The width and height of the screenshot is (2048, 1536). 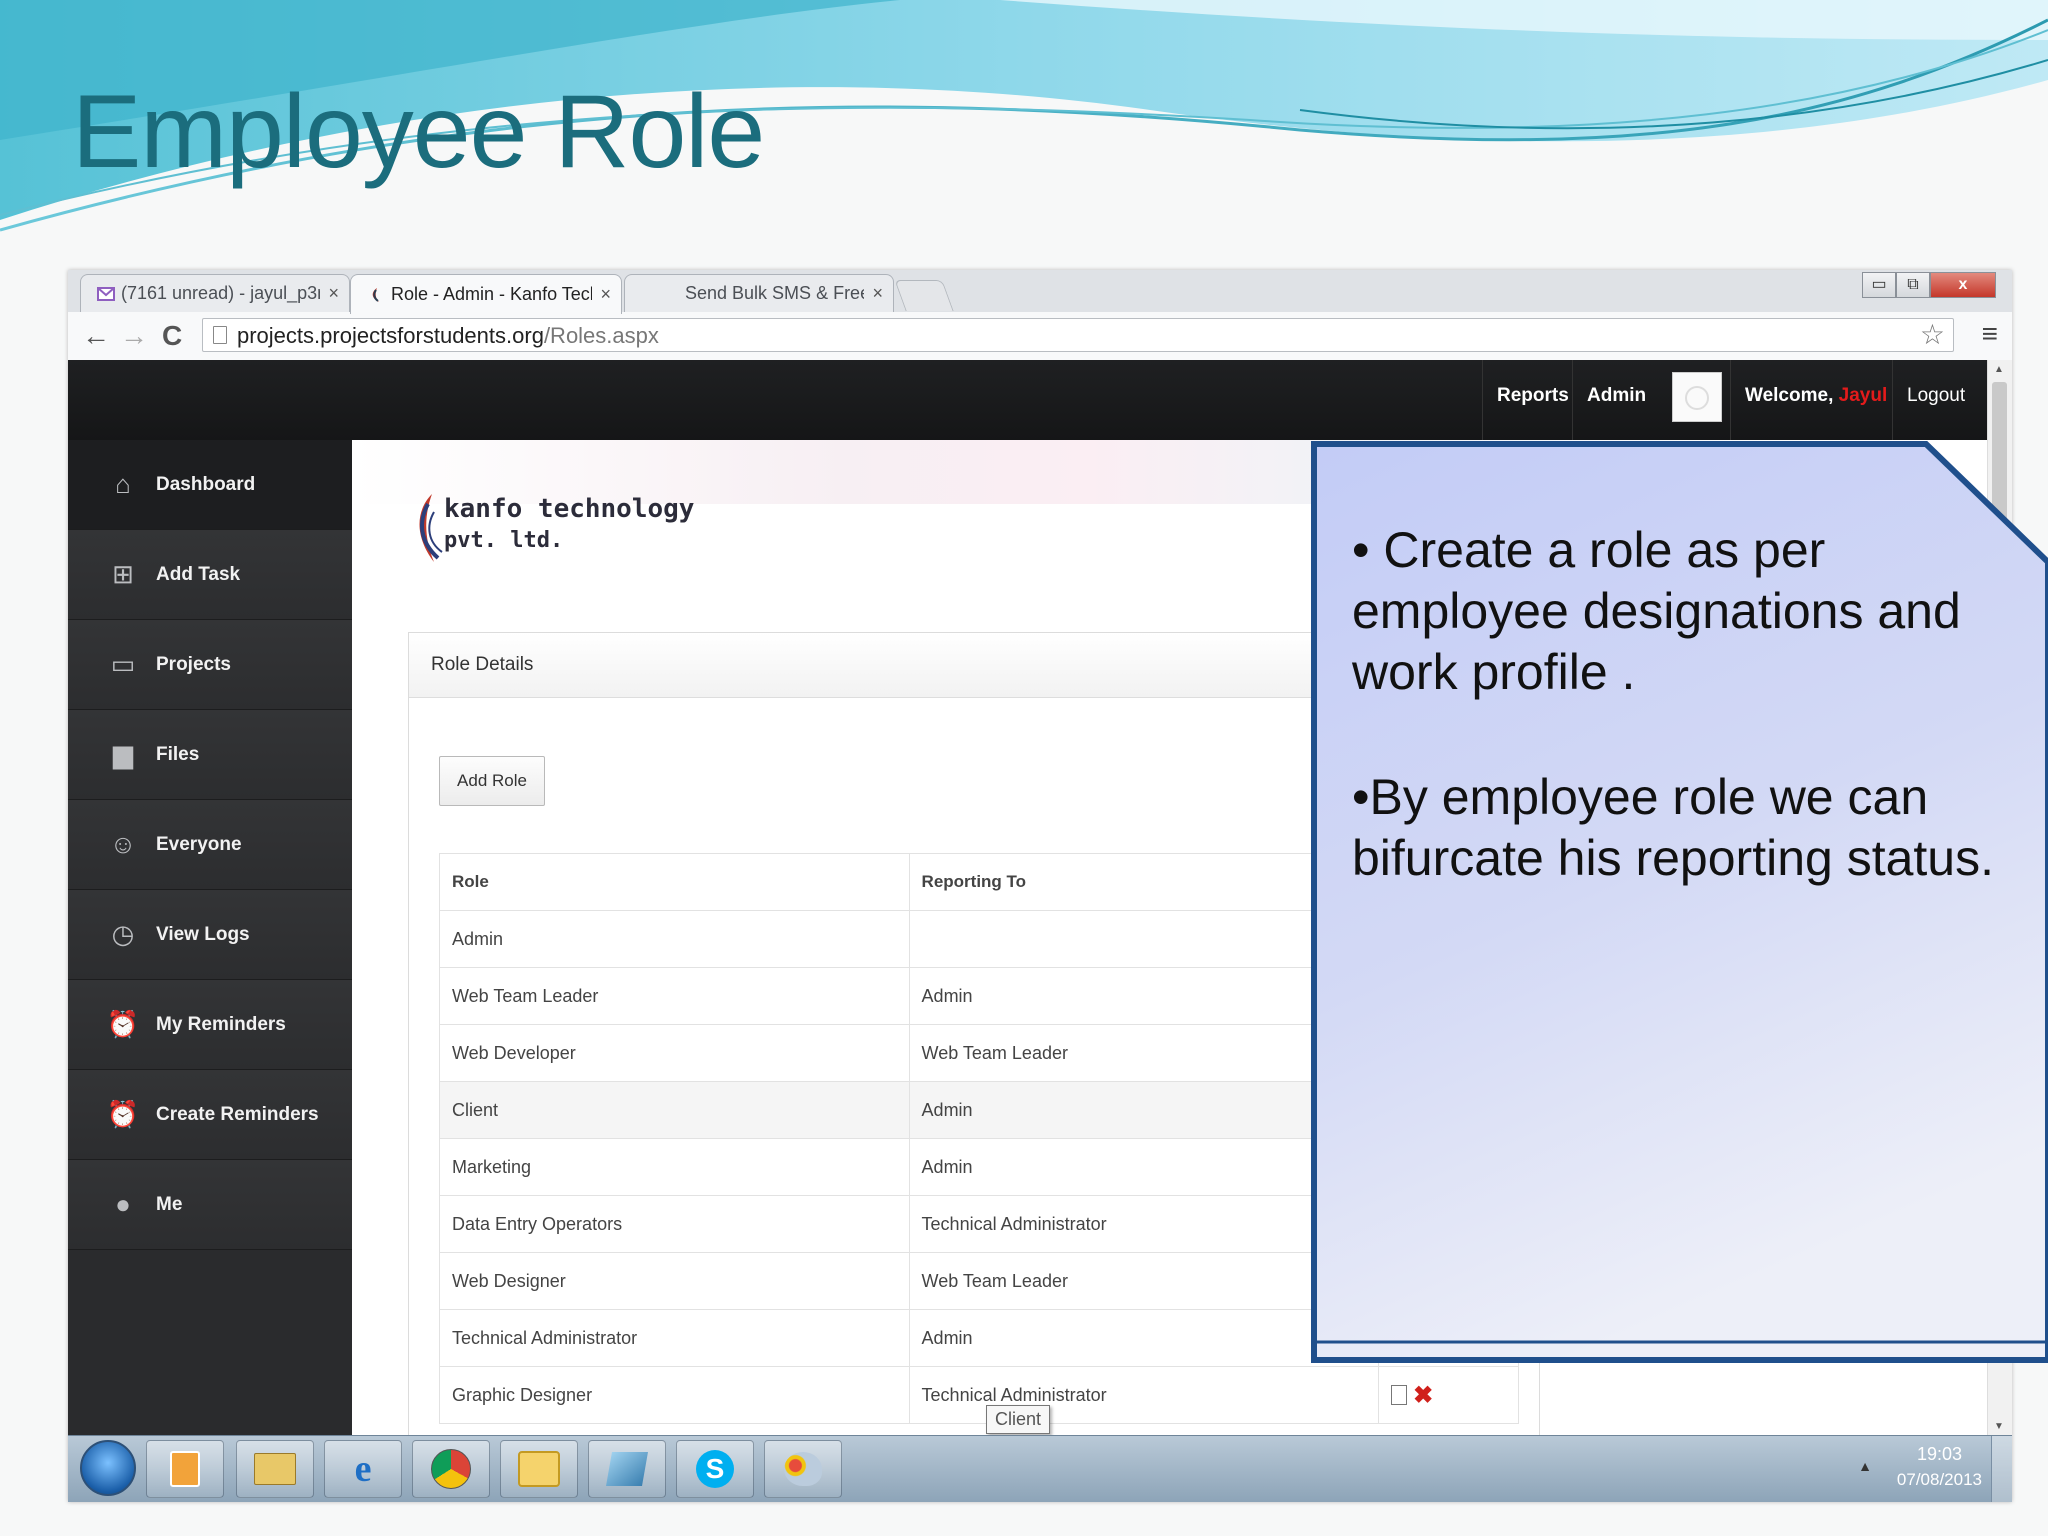 I want to click on role-cell: Data Entry Operators, so click(x=674, y=1224).